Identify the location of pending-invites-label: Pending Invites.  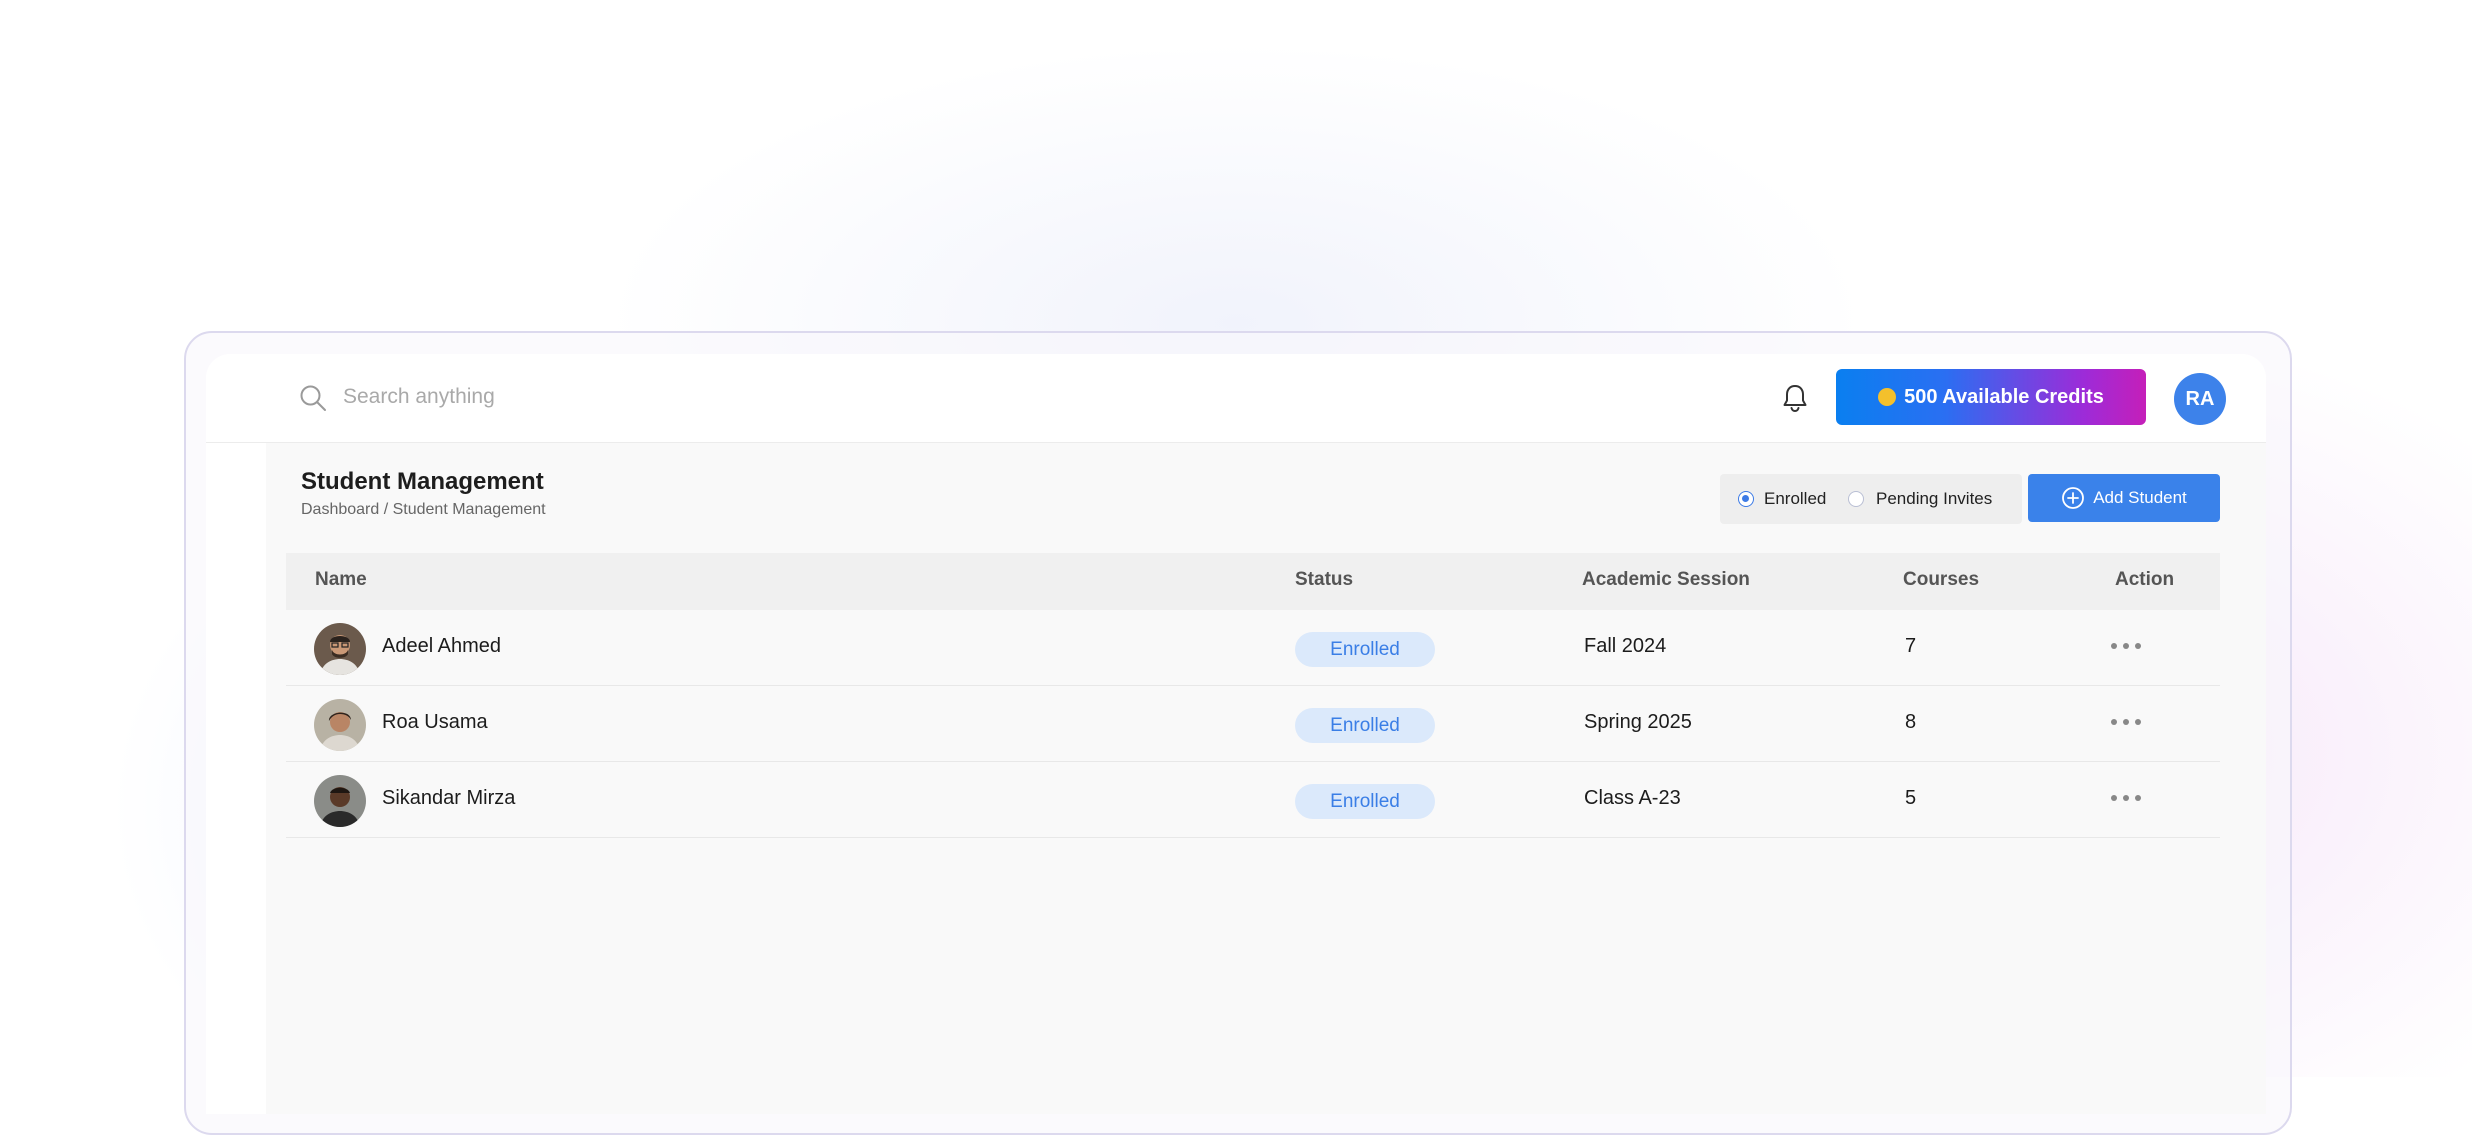
(1934, 499).